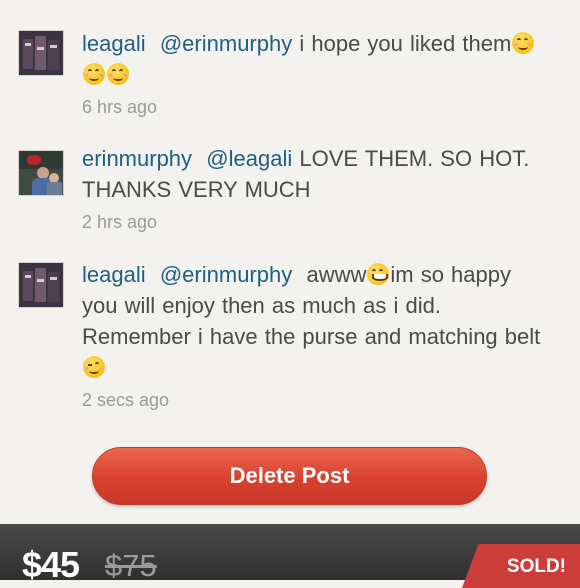 The image size is (580, 588). What do you see at coordinates (94, 367) in the screenshot?
I see `winking-emoji-icon` at bounding box center [94, 367].